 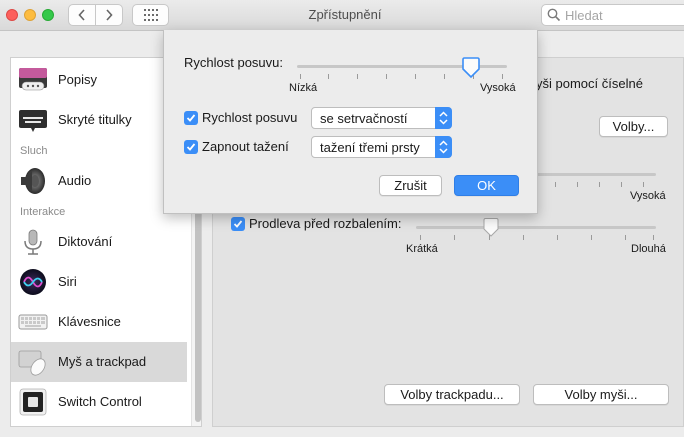 What do you see at coordinates (250, 117) in the screenshot?
I see `scrolling-label: Rychlost posuvu` at bounding box center [250, 117].